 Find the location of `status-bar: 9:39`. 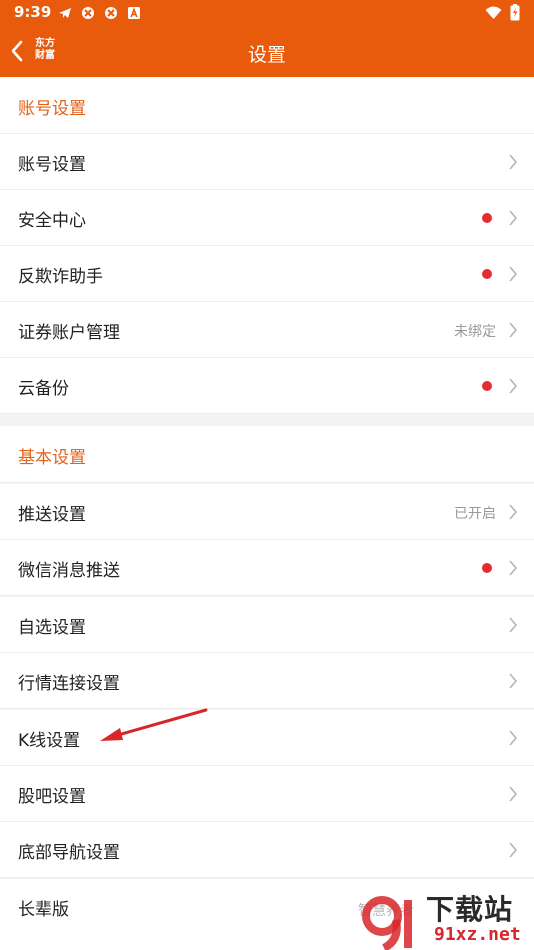

status-bar: 9:39 is located at coordinates (267, 13).